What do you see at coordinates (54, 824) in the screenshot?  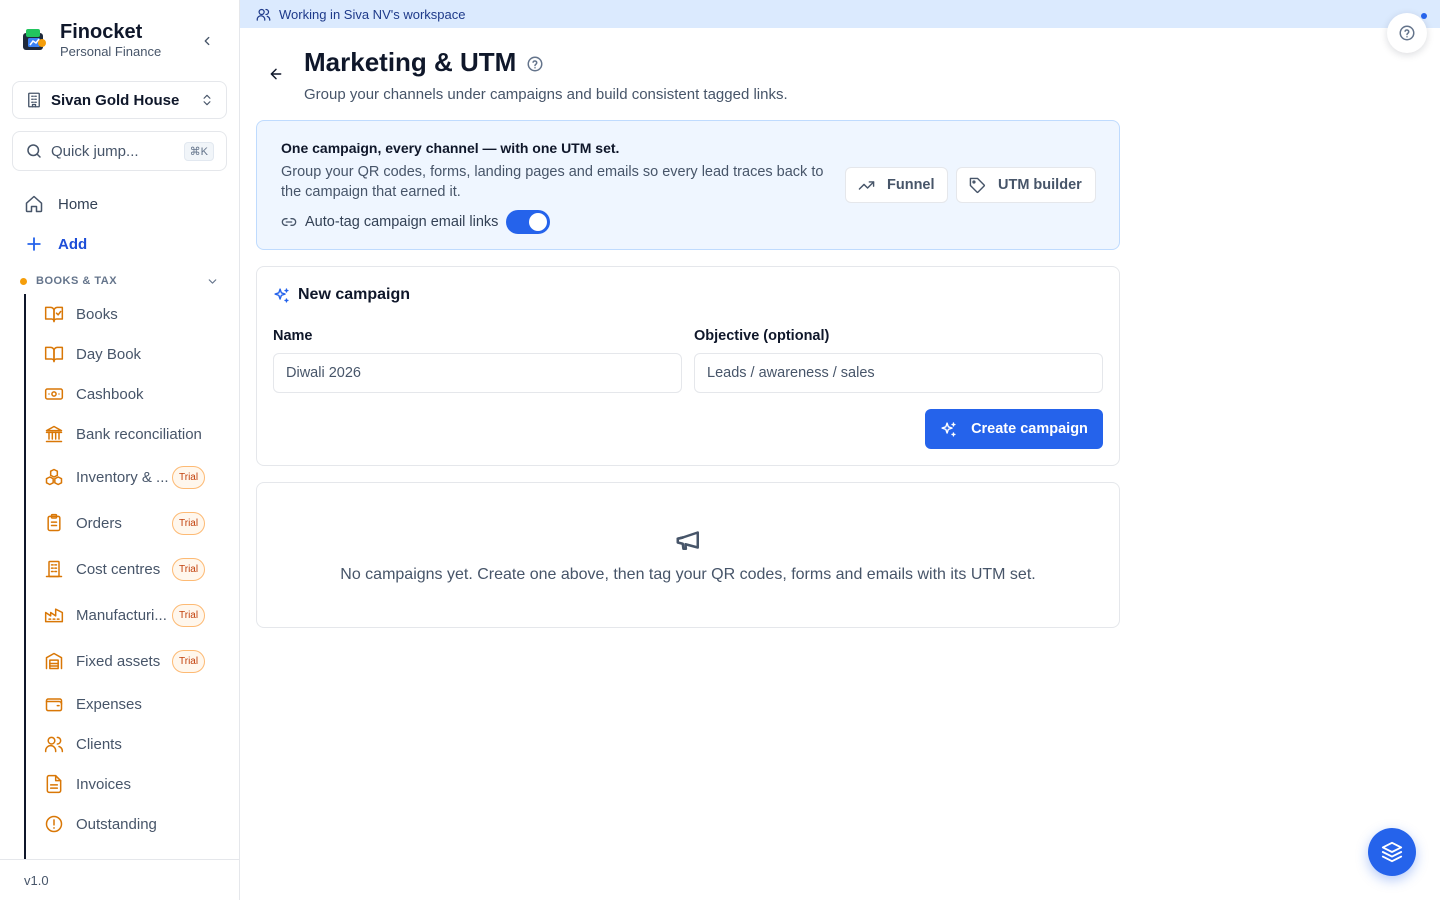 I see `alert-circle-icon` at bounding box center [54, 824].